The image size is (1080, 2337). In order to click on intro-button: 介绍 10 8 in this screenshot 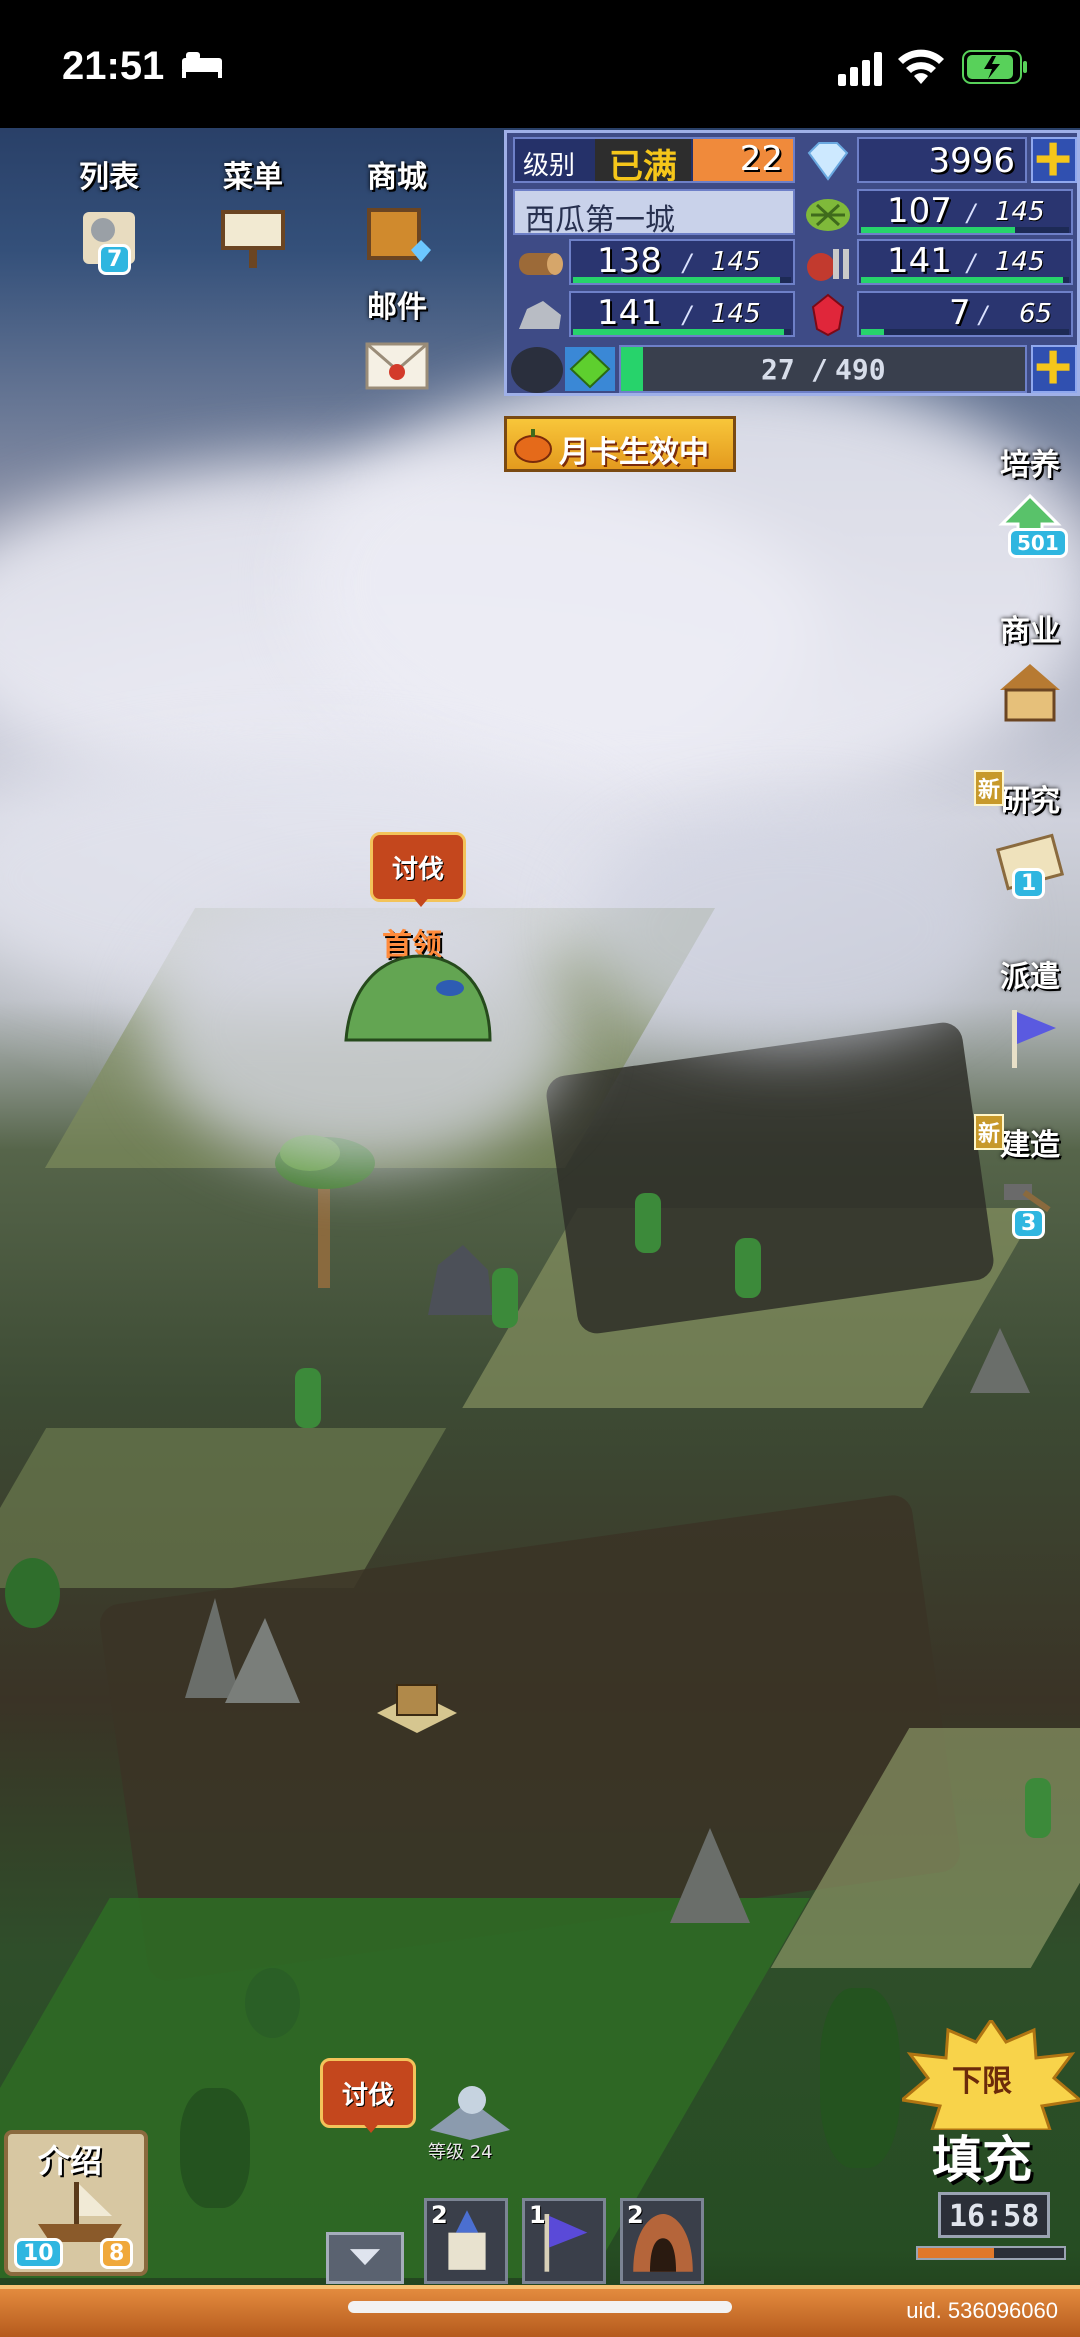, I will do `click(76, 2203)`.